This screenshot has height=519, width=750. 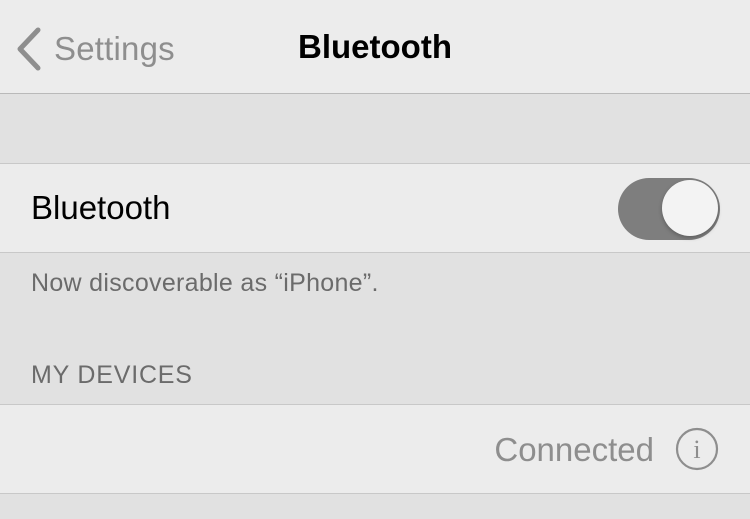 What do you see at coordinates (690, 208) in the screenshot?
I see `toggle-knob` at bounding box center [690, 208].